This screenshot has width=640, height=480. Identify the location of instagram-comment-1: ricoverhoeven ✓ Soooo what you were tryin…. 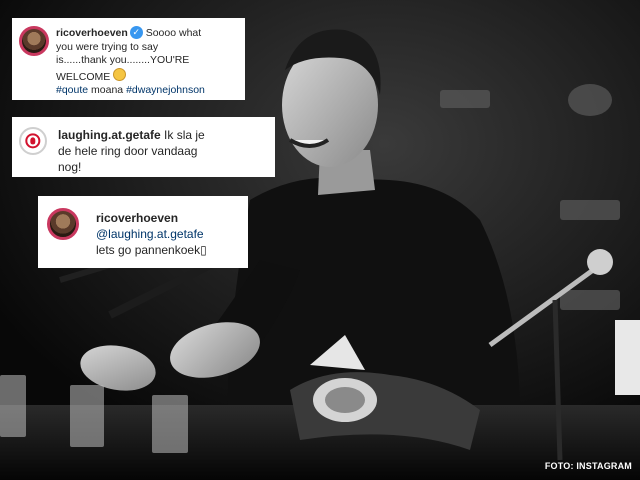
(128, 59).